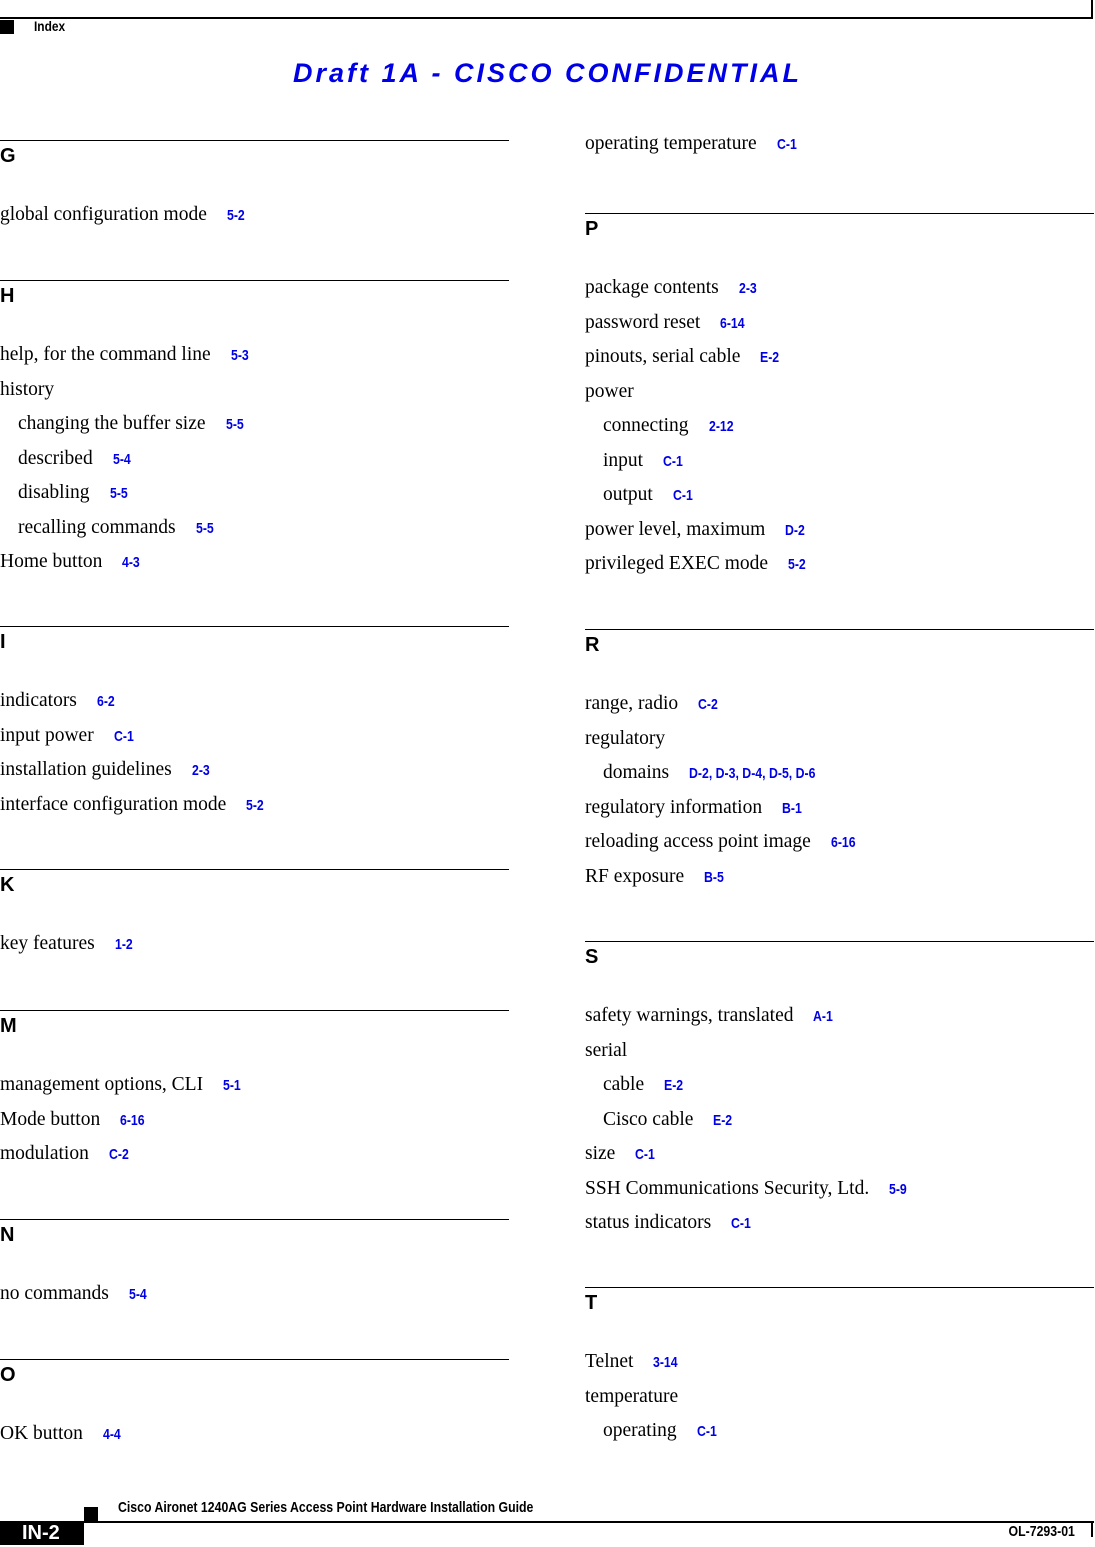  Describe the element at coordinates (795, 531) in the screenshot. I see `page-reference-link: D-2` at that location.